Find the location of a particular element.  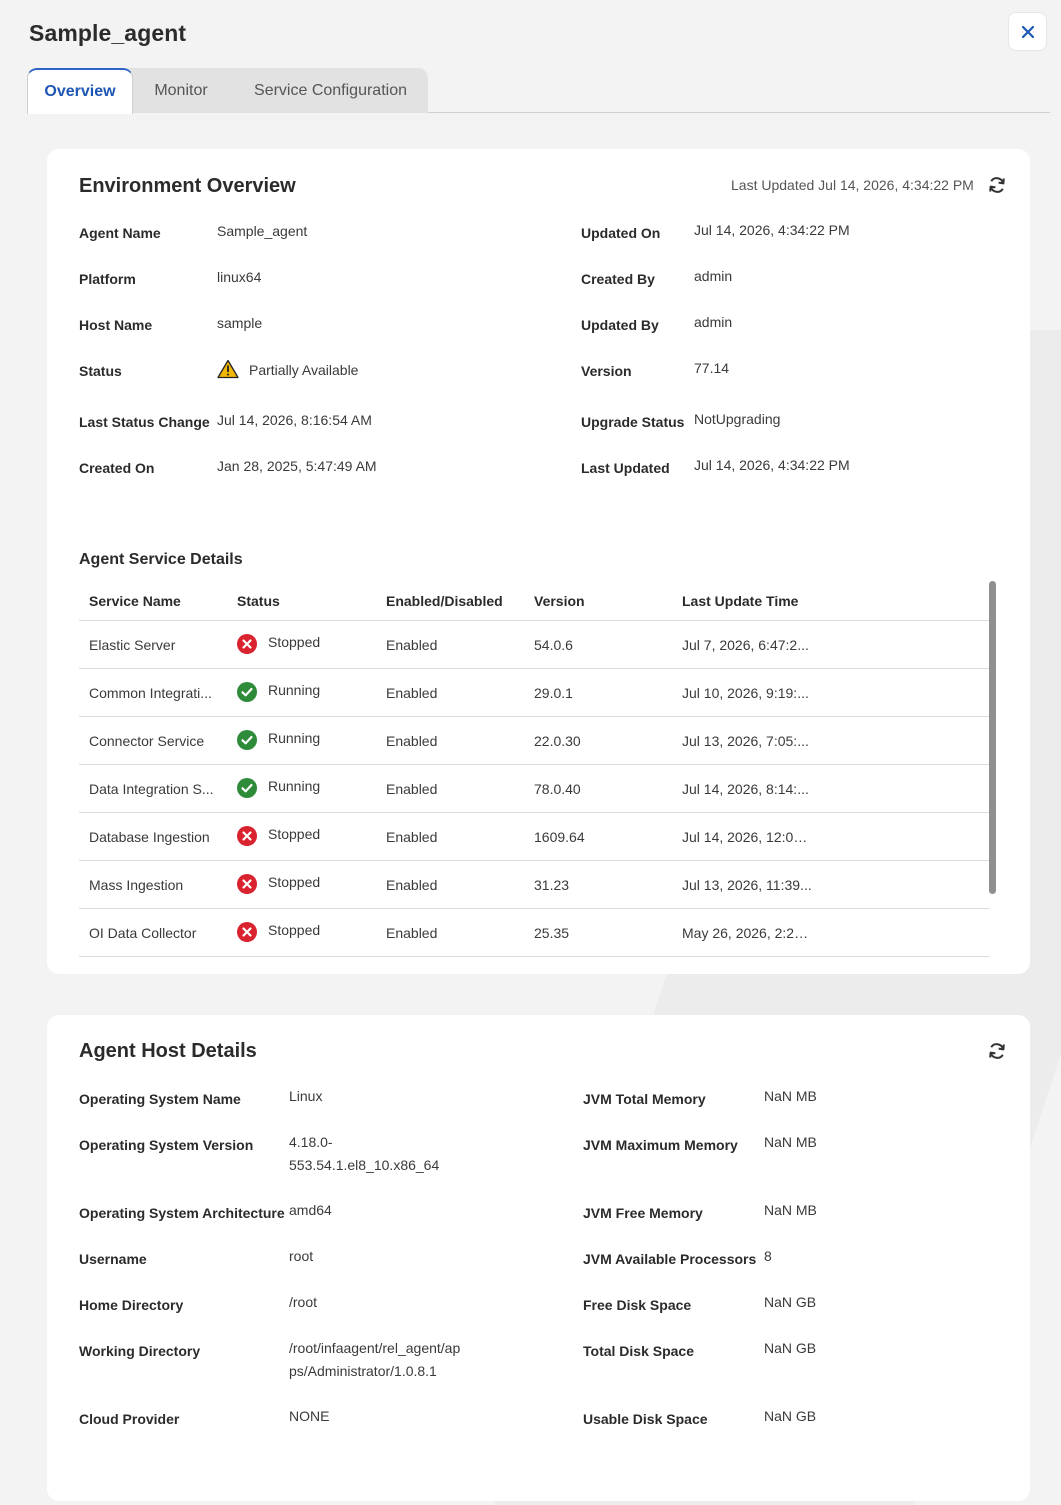

tab-overview: Overview is located at coordinates (80, 91).